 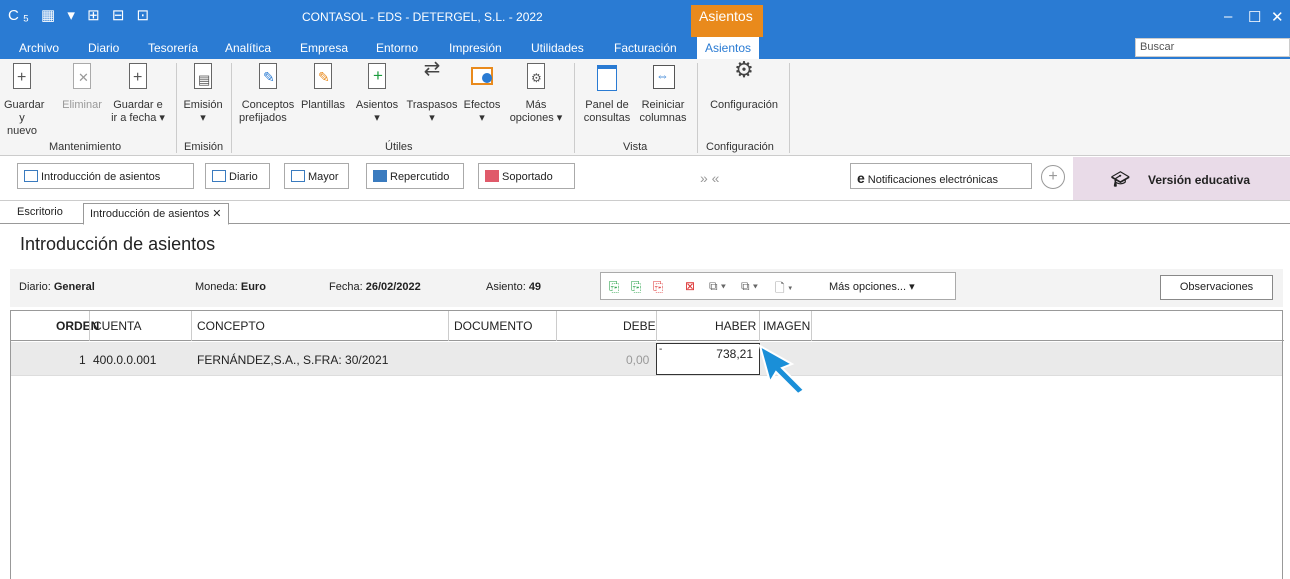 I want to click on e-notification-icon: e, so click(x=861, y=178).